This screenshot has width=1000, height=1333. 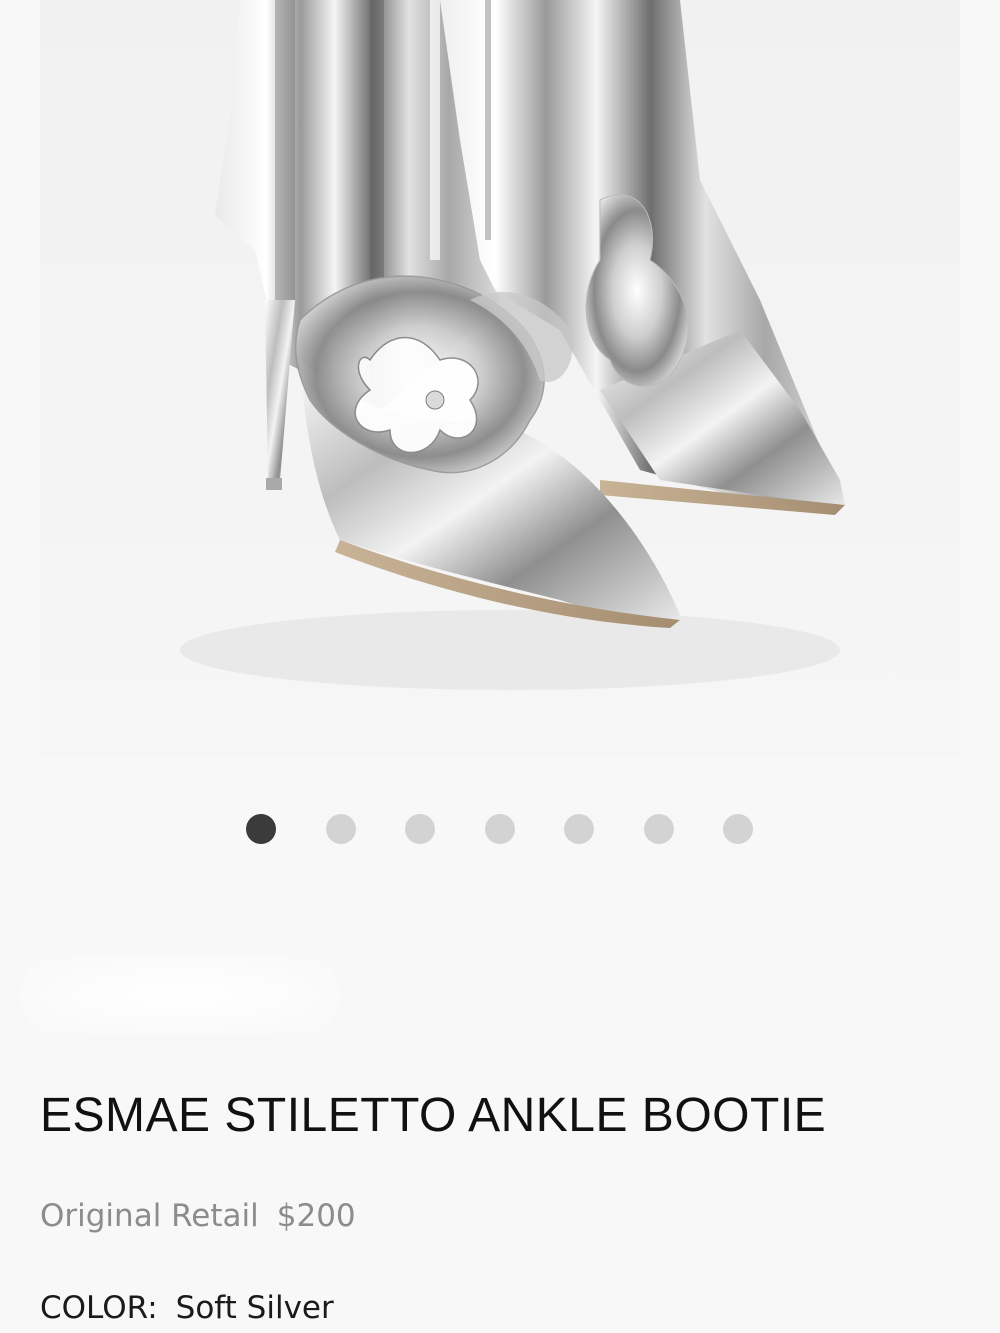 I want to click on color-label: COLOR:, so click(x=99, y=1308).